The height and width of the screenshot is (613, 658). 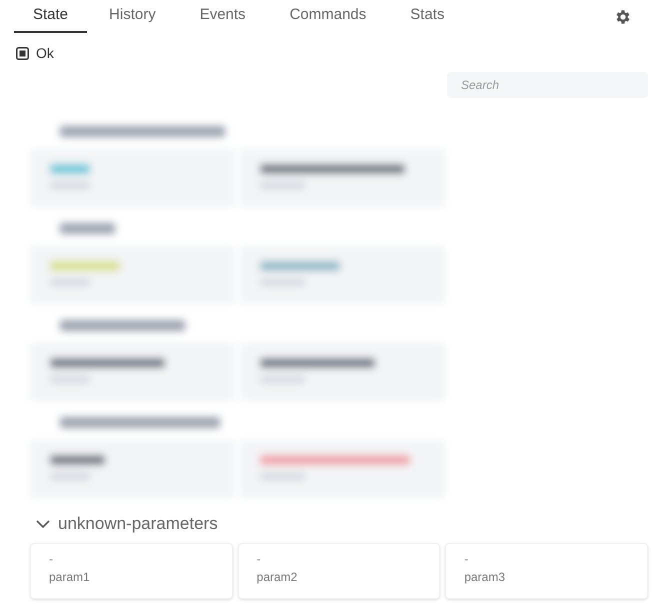 What do you see at coordinates (70, 577) in the screenshot?
I see `param-name: param1` at bounding box center [70, 577].